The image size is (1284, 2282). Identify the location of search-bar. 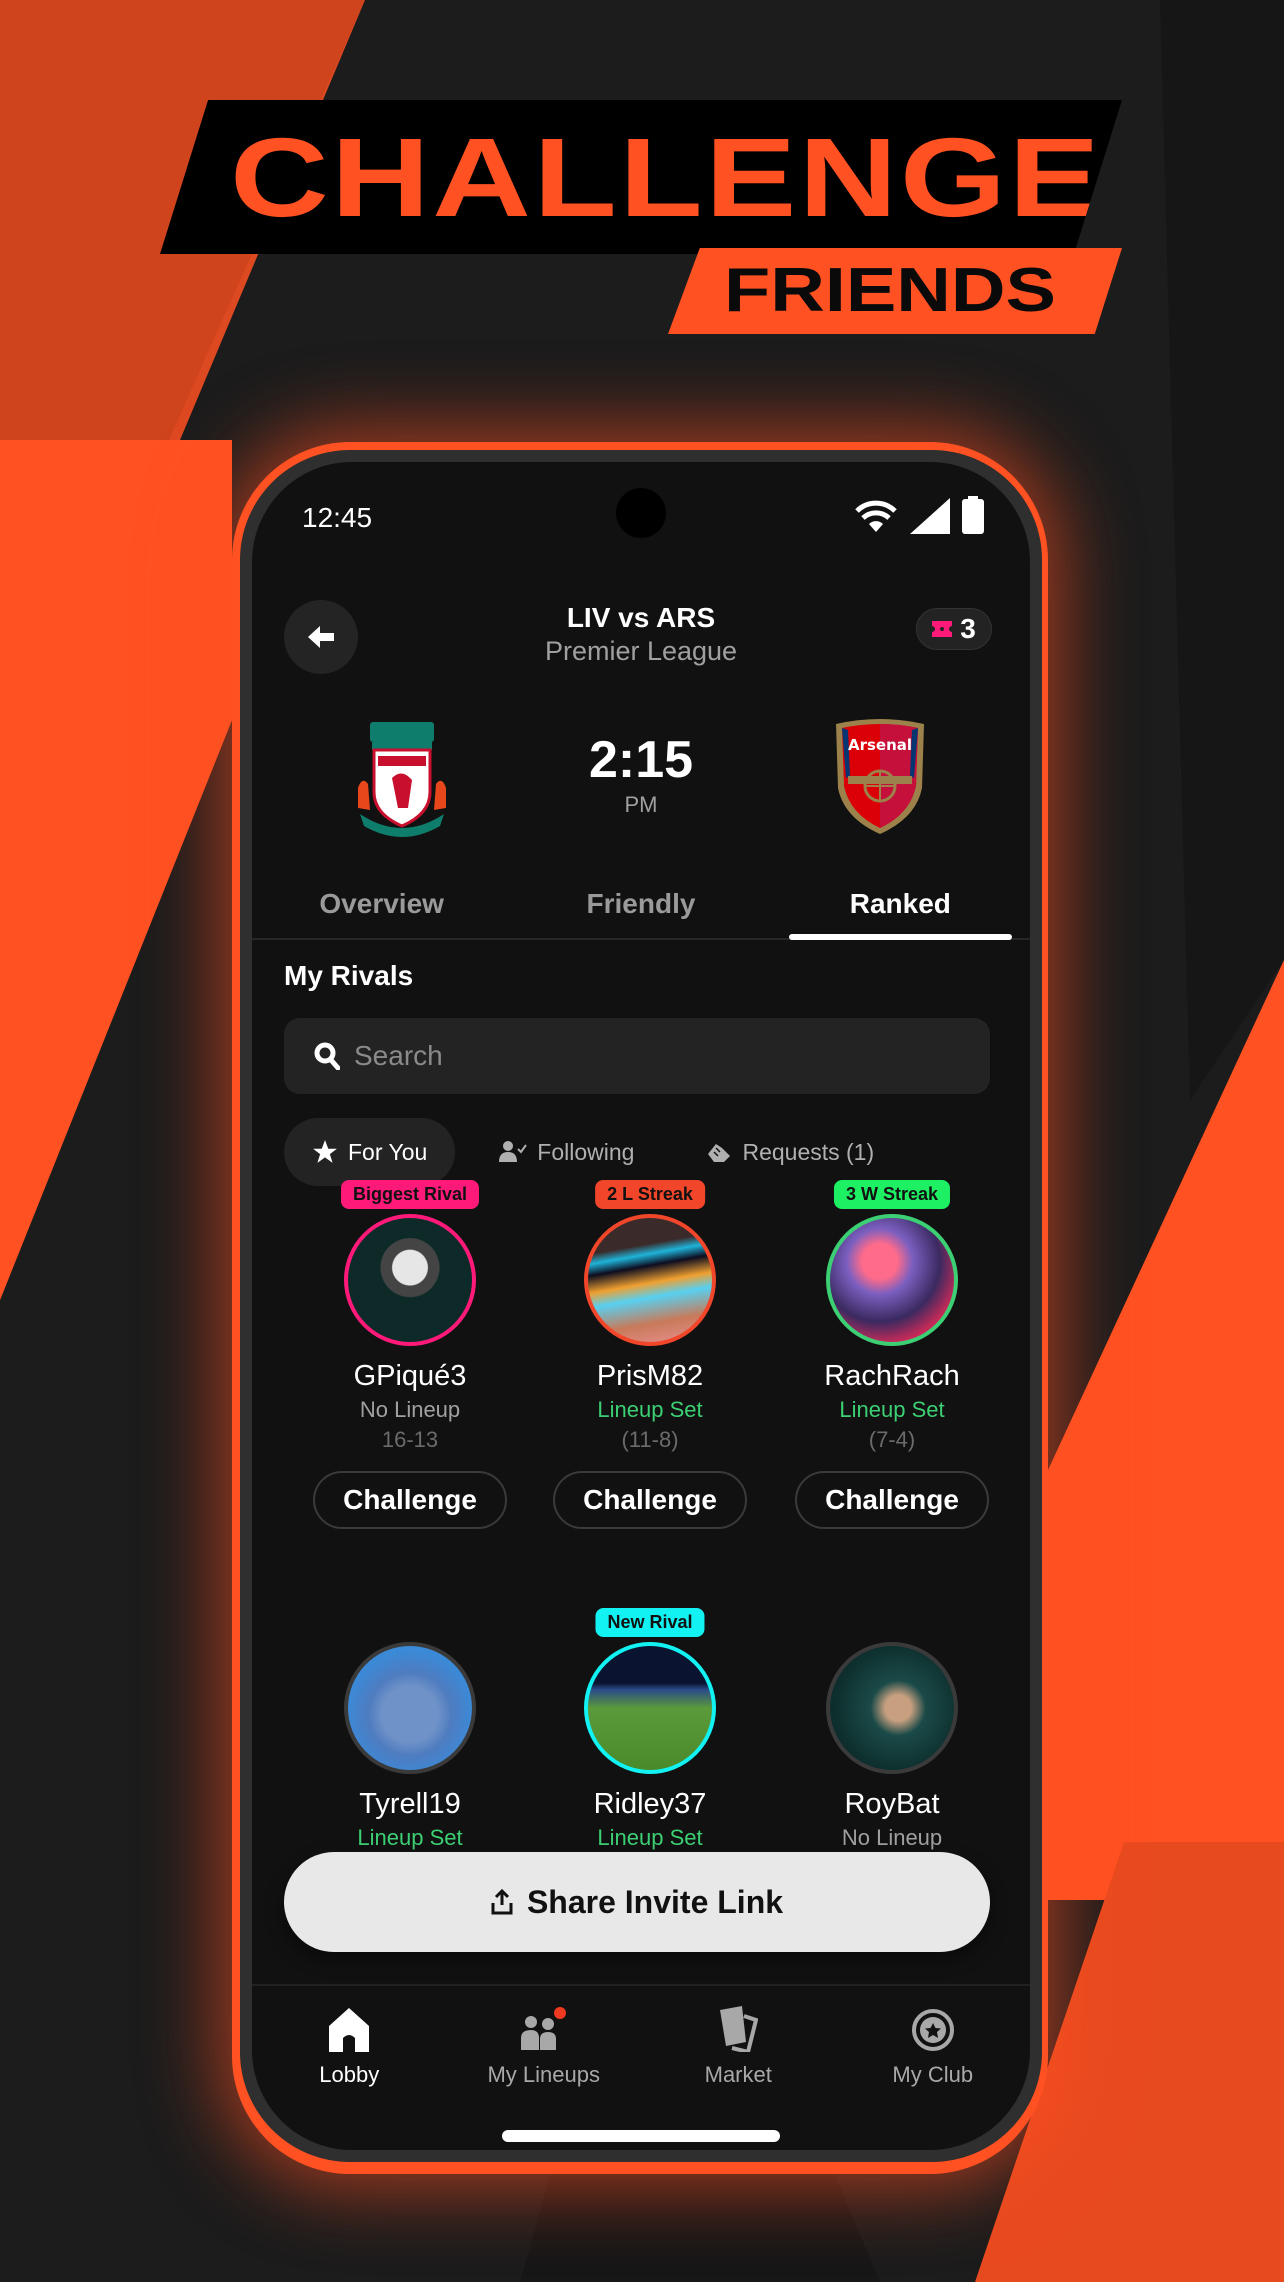
(637, 1056).